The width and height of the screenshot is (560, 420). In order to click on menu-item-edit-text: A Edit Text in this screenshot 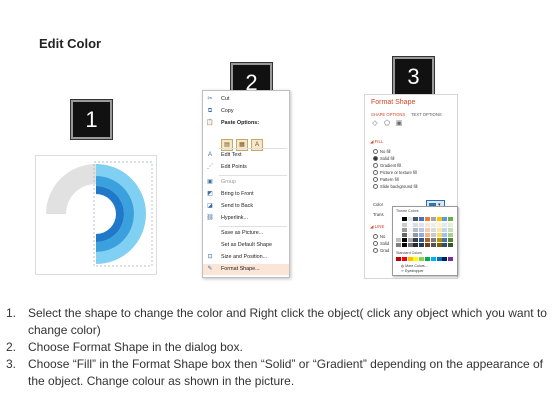, I will do `click(246, 155)`.